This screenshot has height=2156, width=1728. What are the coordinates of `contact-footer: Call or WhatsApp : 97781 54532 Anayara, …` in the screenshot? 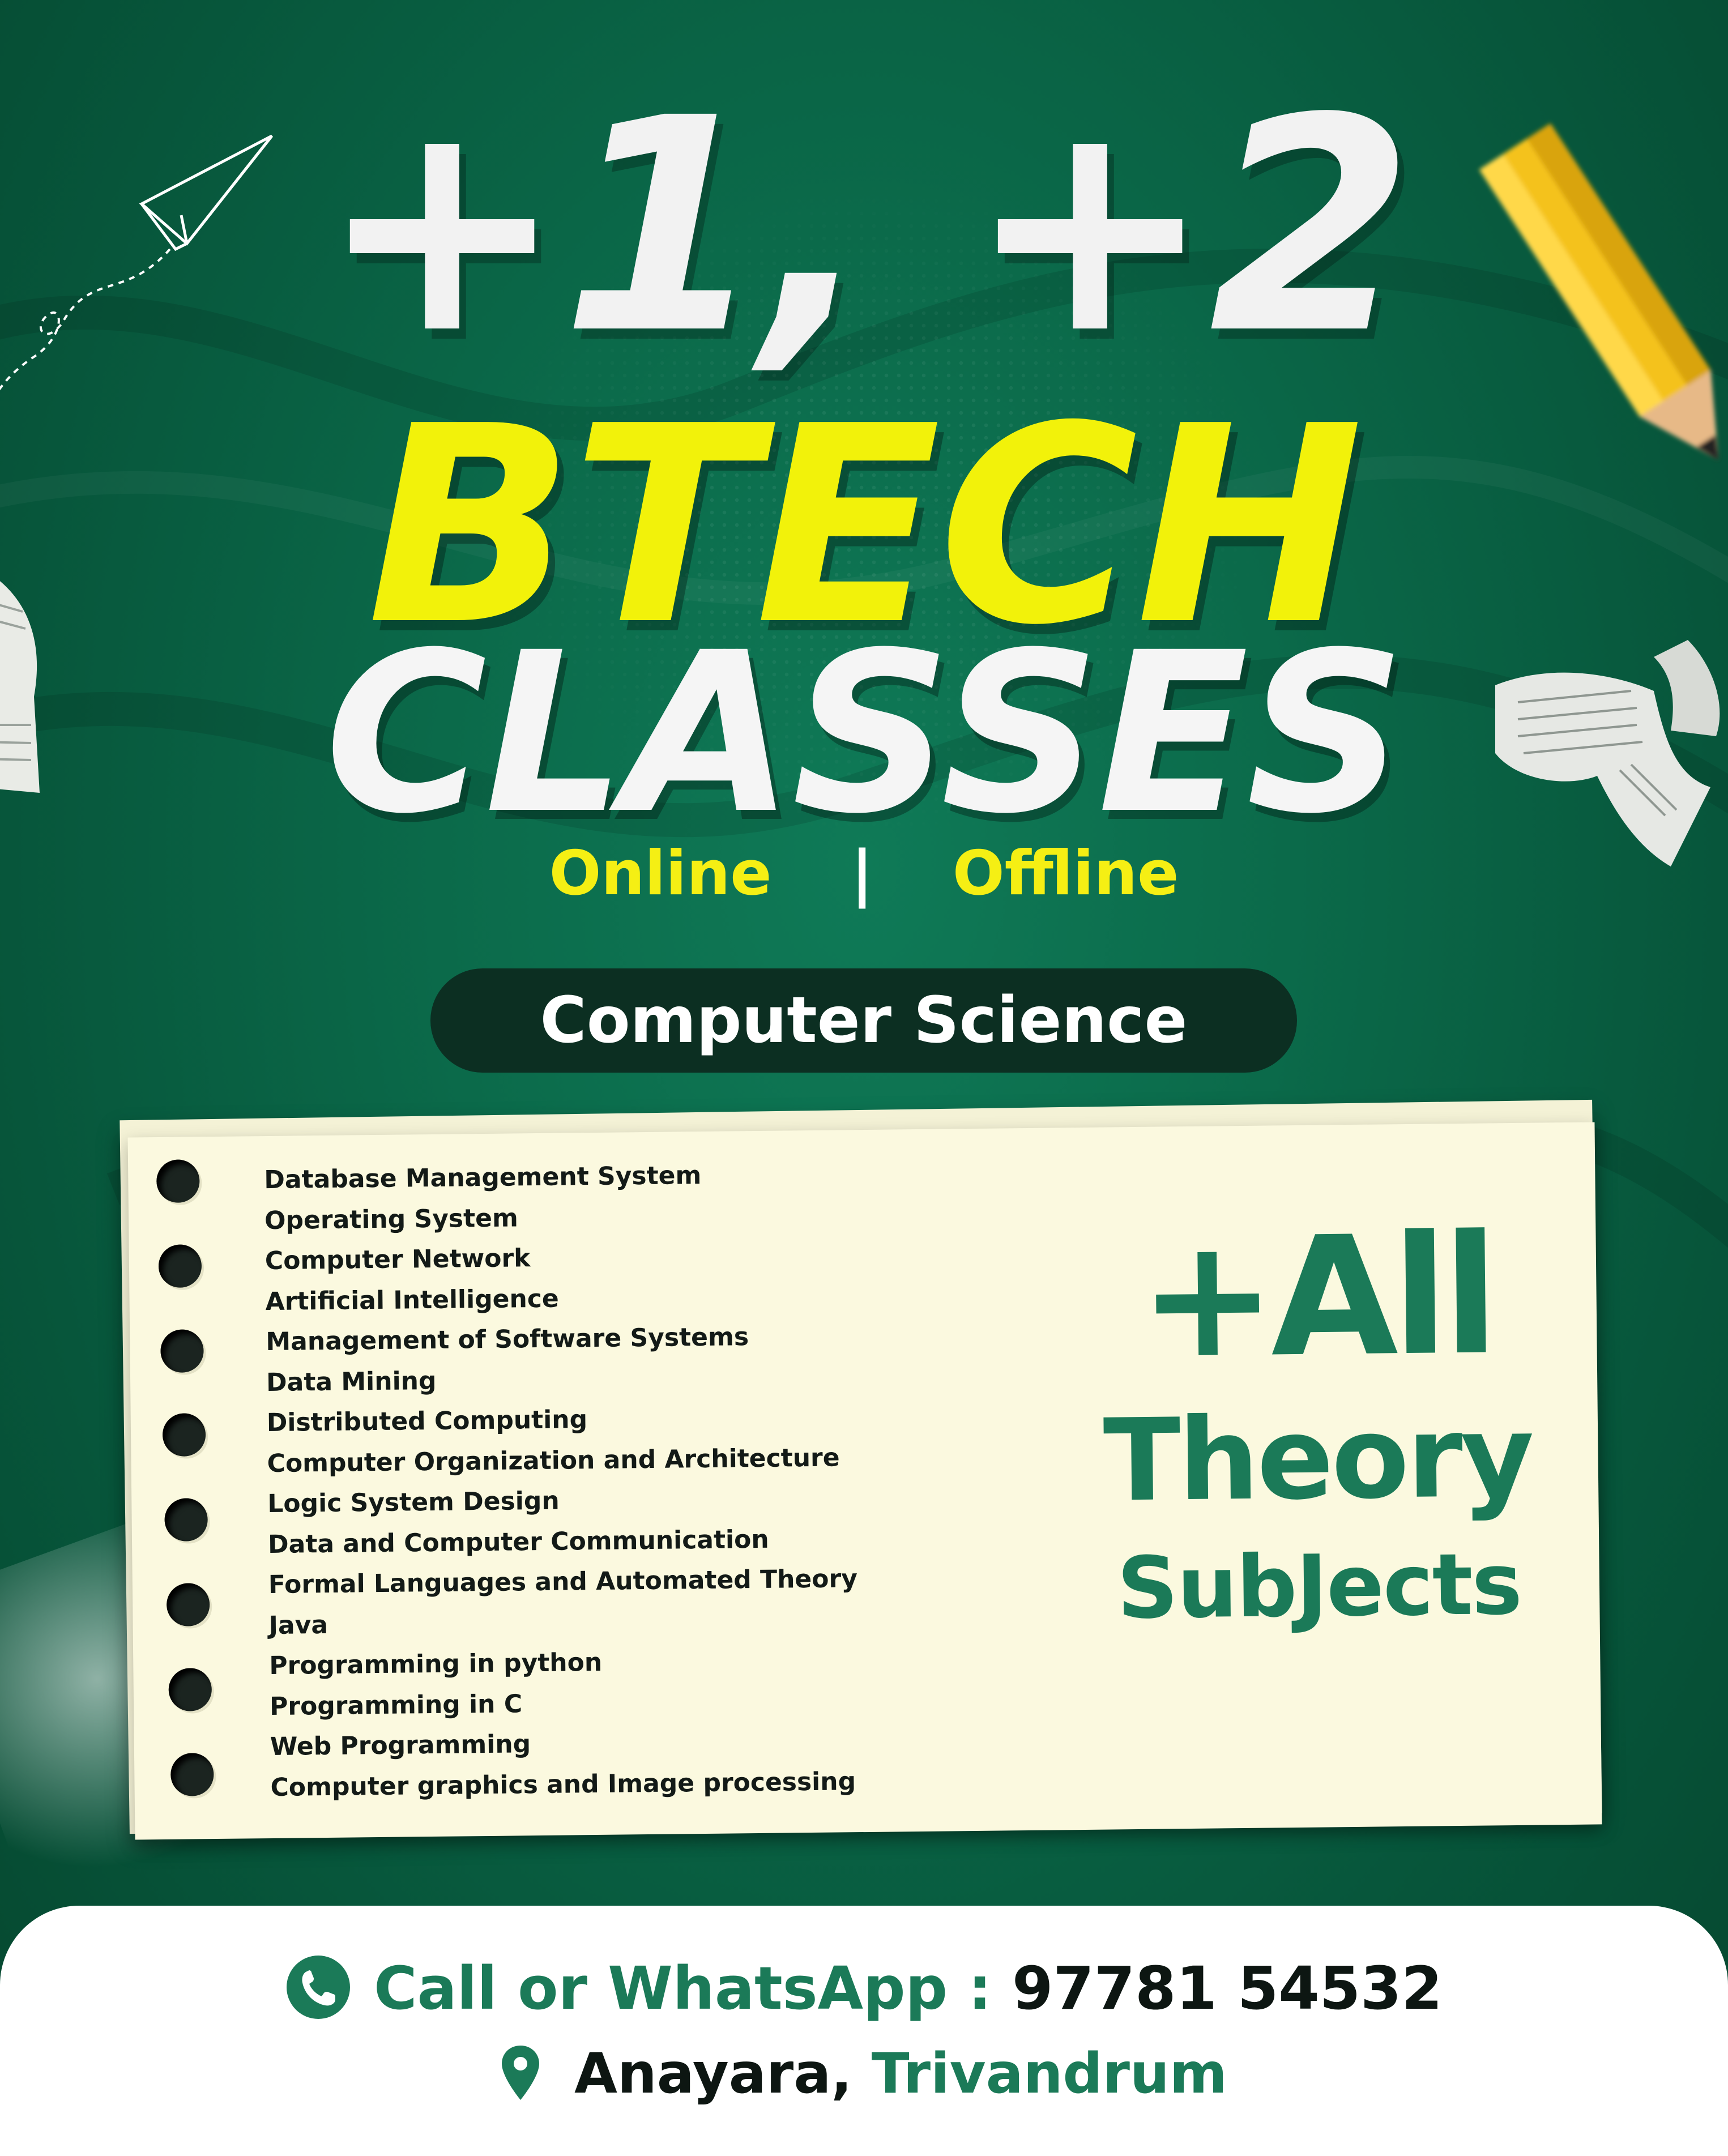 It's located at (864, 2031).